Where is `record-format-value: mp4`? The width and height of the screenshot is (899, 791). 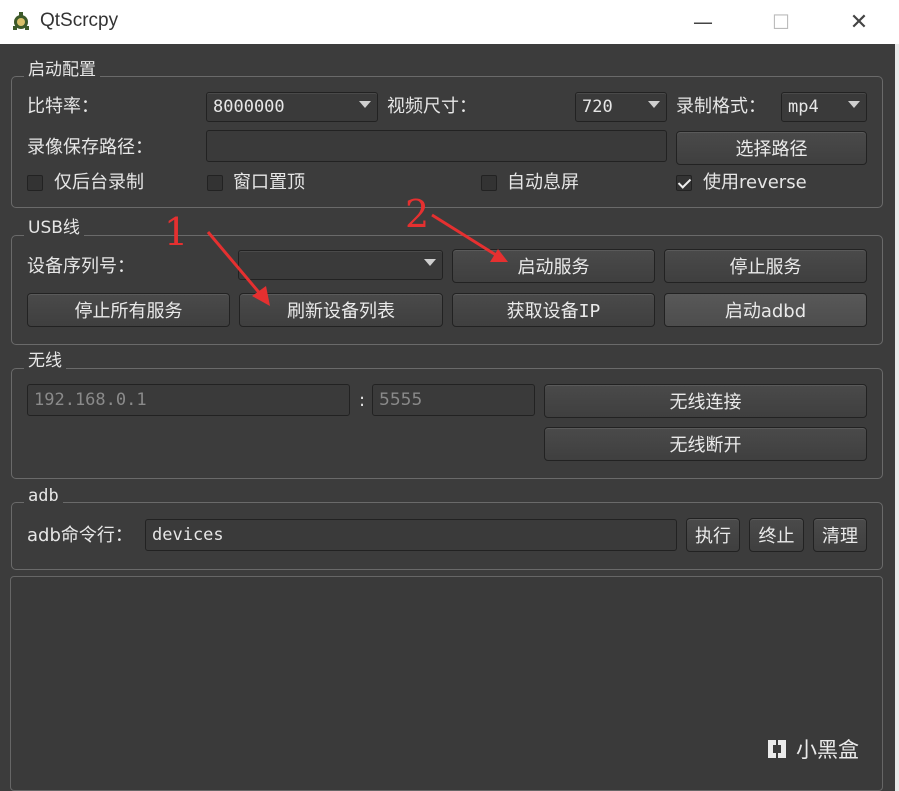
record-format-value: mp4 is located at coordinates (803, 107).